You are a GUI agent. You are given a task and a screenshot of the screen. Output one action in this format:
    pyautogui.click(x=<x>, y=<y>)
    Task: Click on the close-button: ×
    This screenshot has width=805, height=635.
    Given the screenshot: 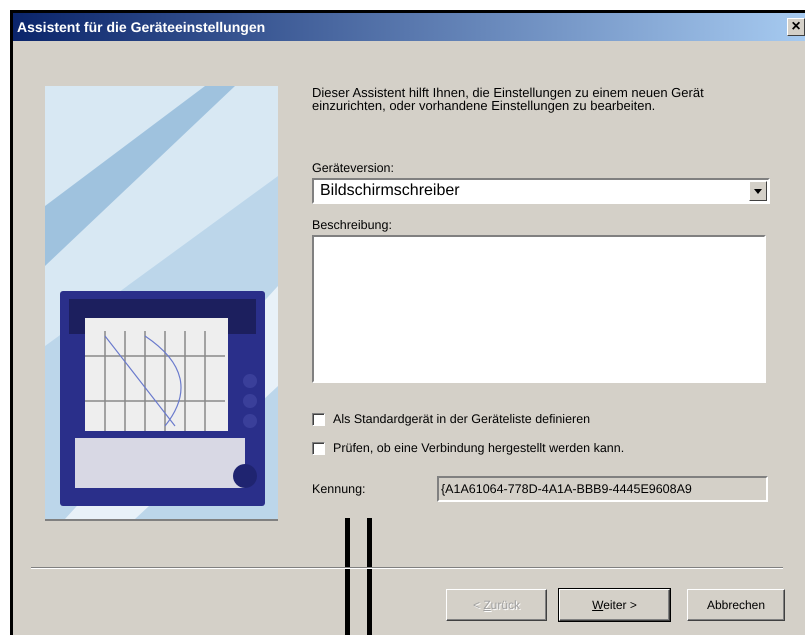 What is the action you would take?
    pyautogui.click(x=796, y=27)
    